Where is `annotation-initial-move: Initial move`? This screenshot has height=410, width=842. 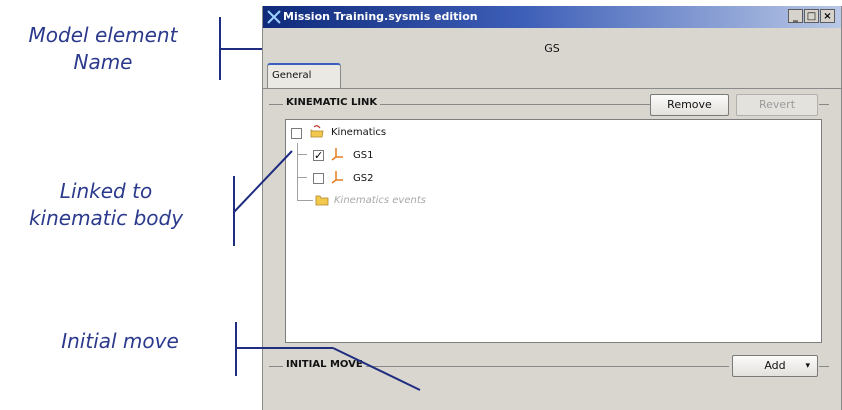 annotation-initial-move: Initial move is located at coordinates (120, 341).